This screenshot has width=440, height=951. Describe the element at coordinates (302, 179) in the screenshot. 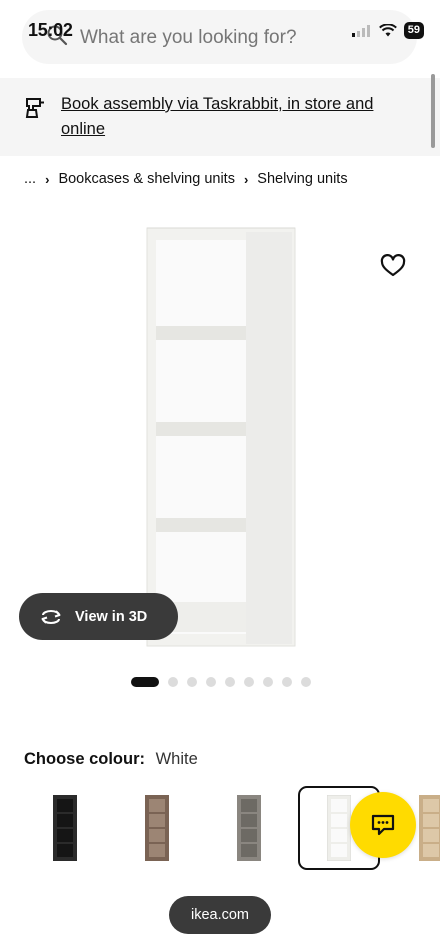

I see `breadcrumb-item-shelving: Shelving units` at that location.